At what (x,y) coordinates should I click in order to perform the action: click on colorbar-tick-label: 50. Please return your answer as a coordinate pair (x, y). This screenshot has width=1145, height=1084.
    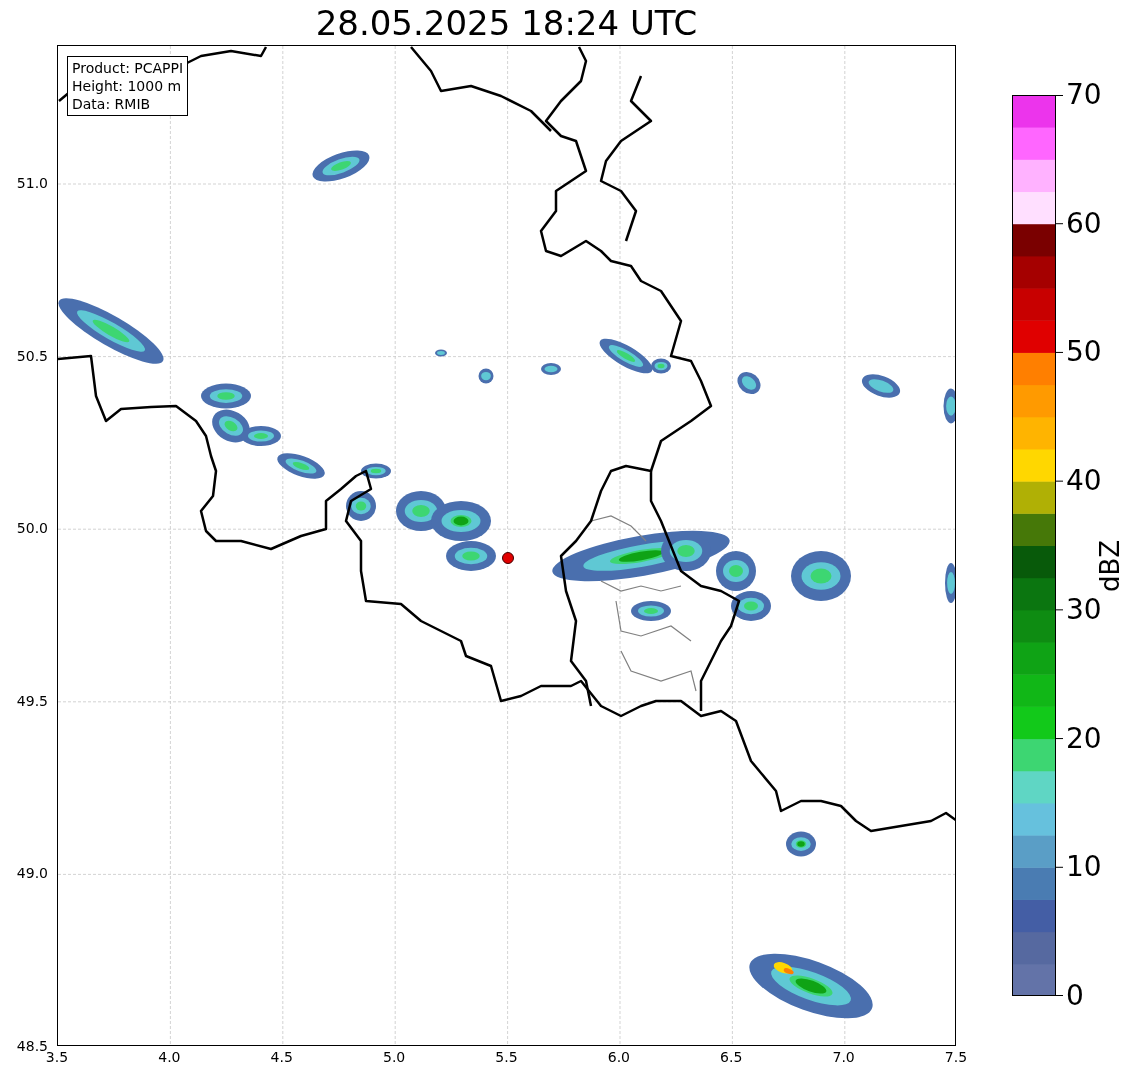
    Looking at the image, I should click on (1084, 352).